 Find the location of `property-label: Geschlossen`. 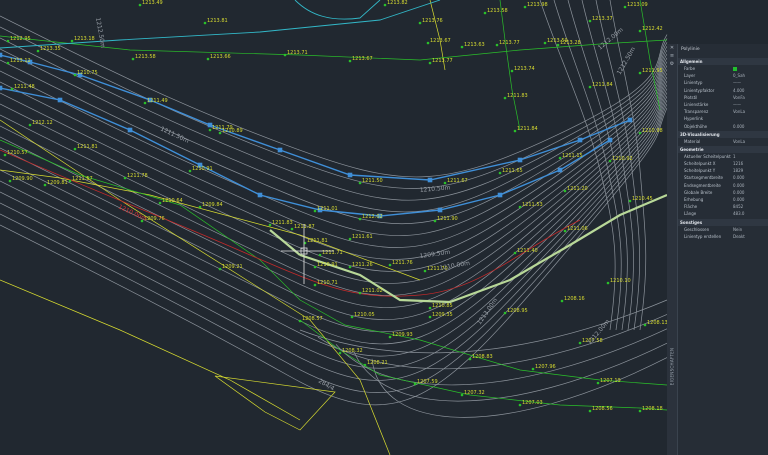

property-label: Geschlossen is located at coordinates (697, 229).